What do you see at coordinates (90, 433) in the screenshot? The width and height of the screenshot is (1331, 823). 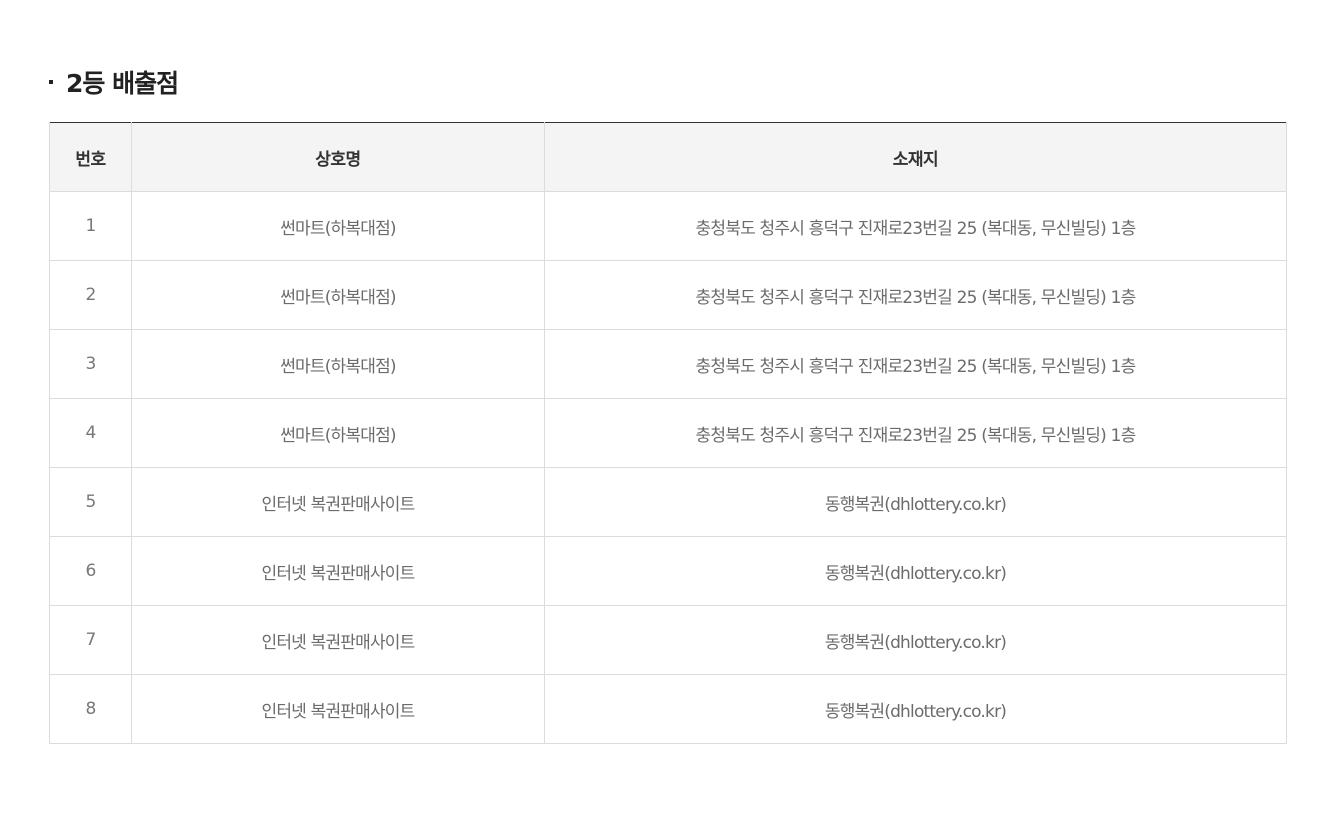 I see `row-number: 4` at bounding box center [90, 433].